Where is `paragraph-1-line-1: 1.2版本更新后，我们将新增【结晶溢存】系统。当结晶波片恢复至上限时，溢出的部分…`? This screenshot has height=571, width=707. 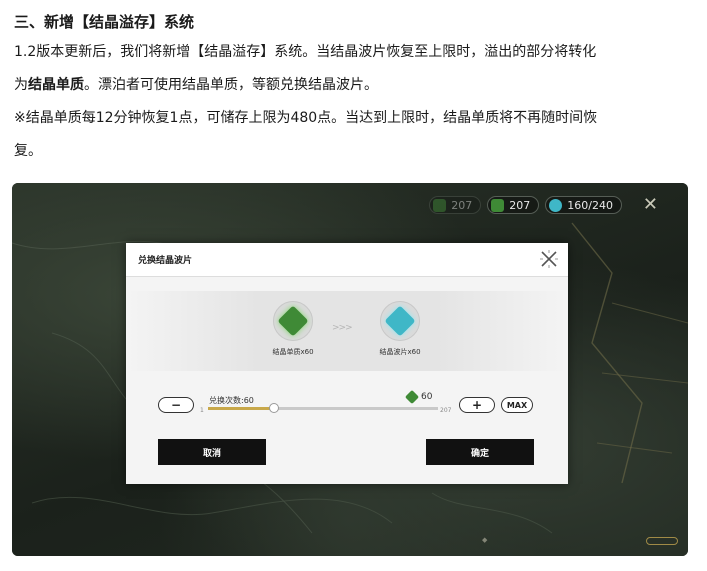 paragraph-1-line-1: 1.2版本更新后，我们将新增【结晶溢存】系统。当结晶波片恢复至上限时，溢出的部分… is located at coordinates (305, 52).